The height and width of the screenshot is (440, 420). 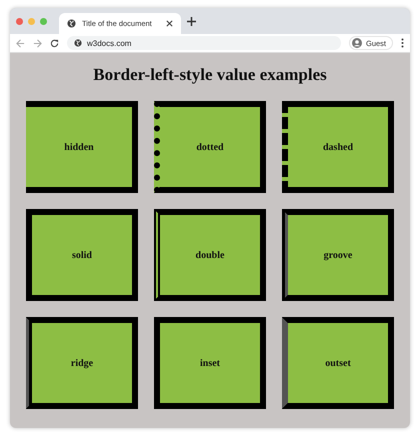 What do you see at coordinates (109, 43) in the screenshot?
I see `url-text: w3docs.com` at bounding box center [109, 43].